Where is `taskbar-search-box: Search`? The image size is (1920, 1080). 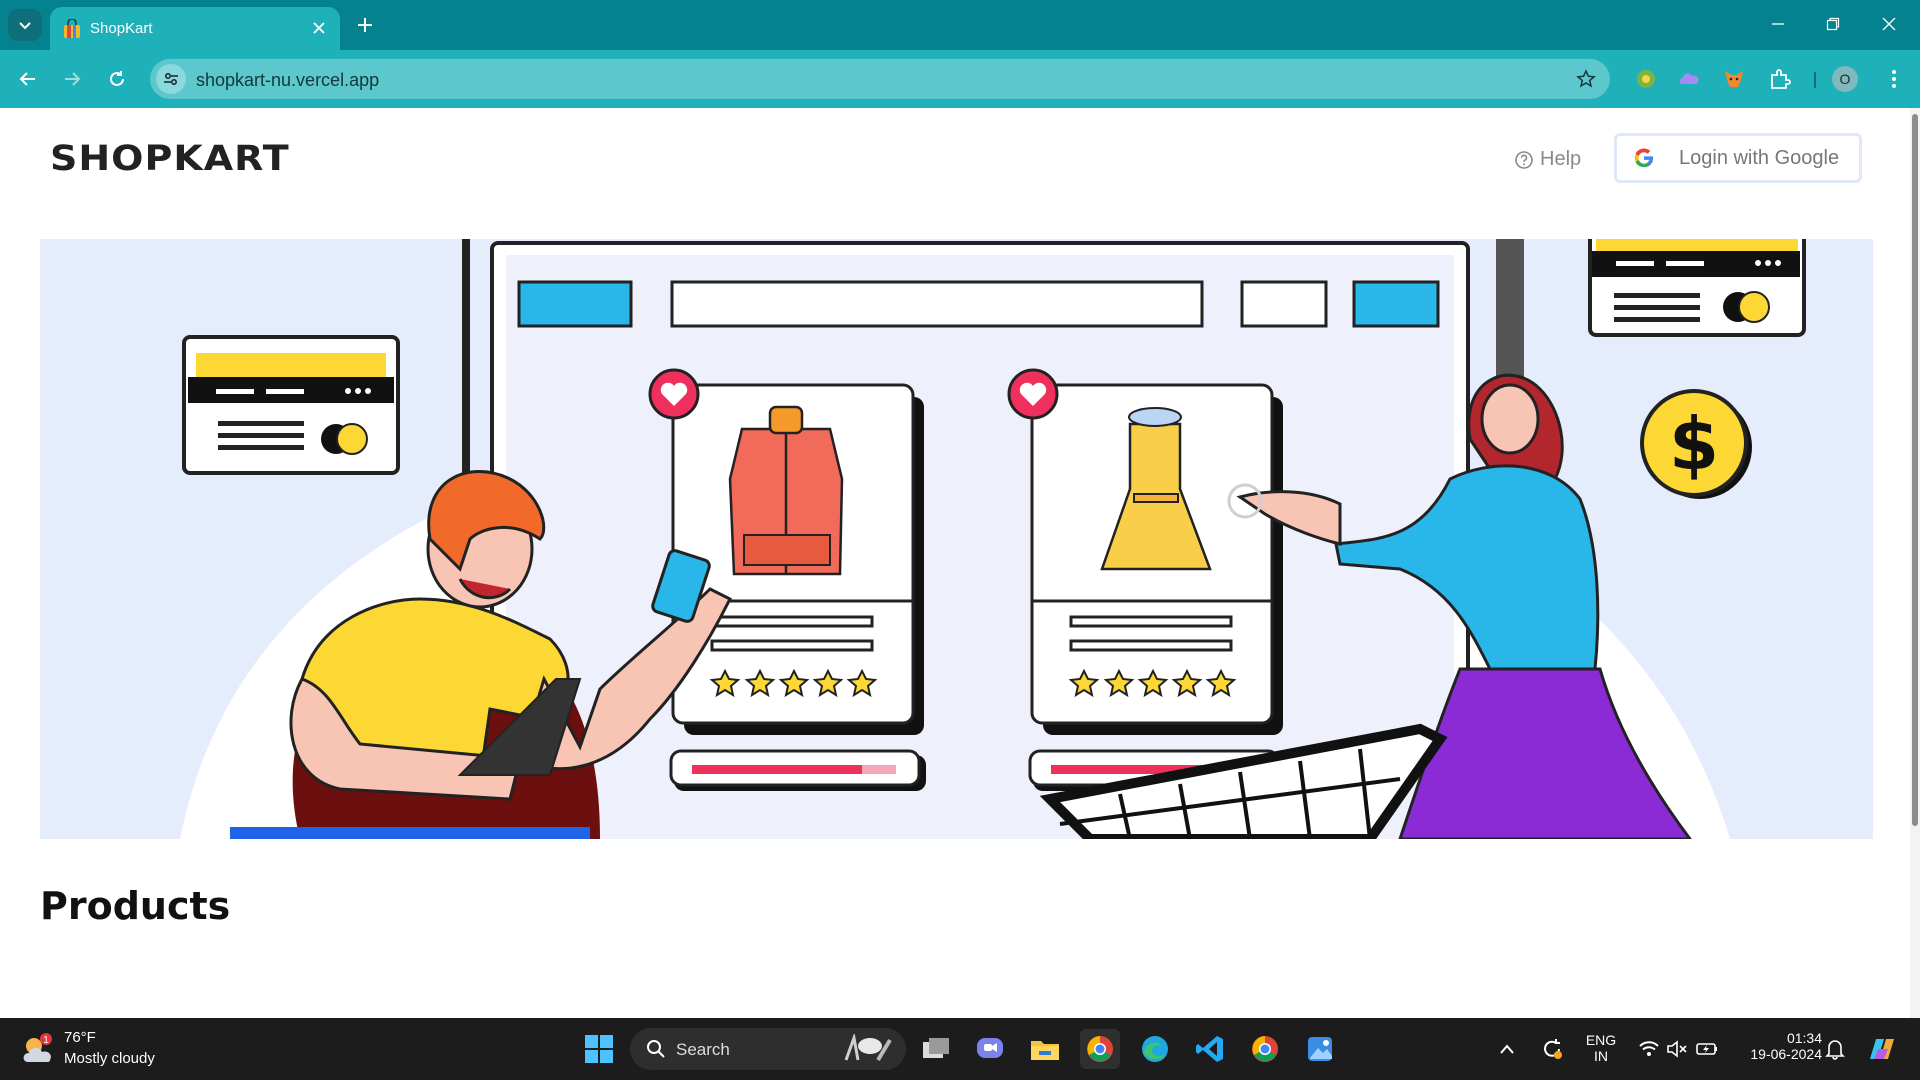
taskbar-search-box: Search is located at coordinates (768, 1049).